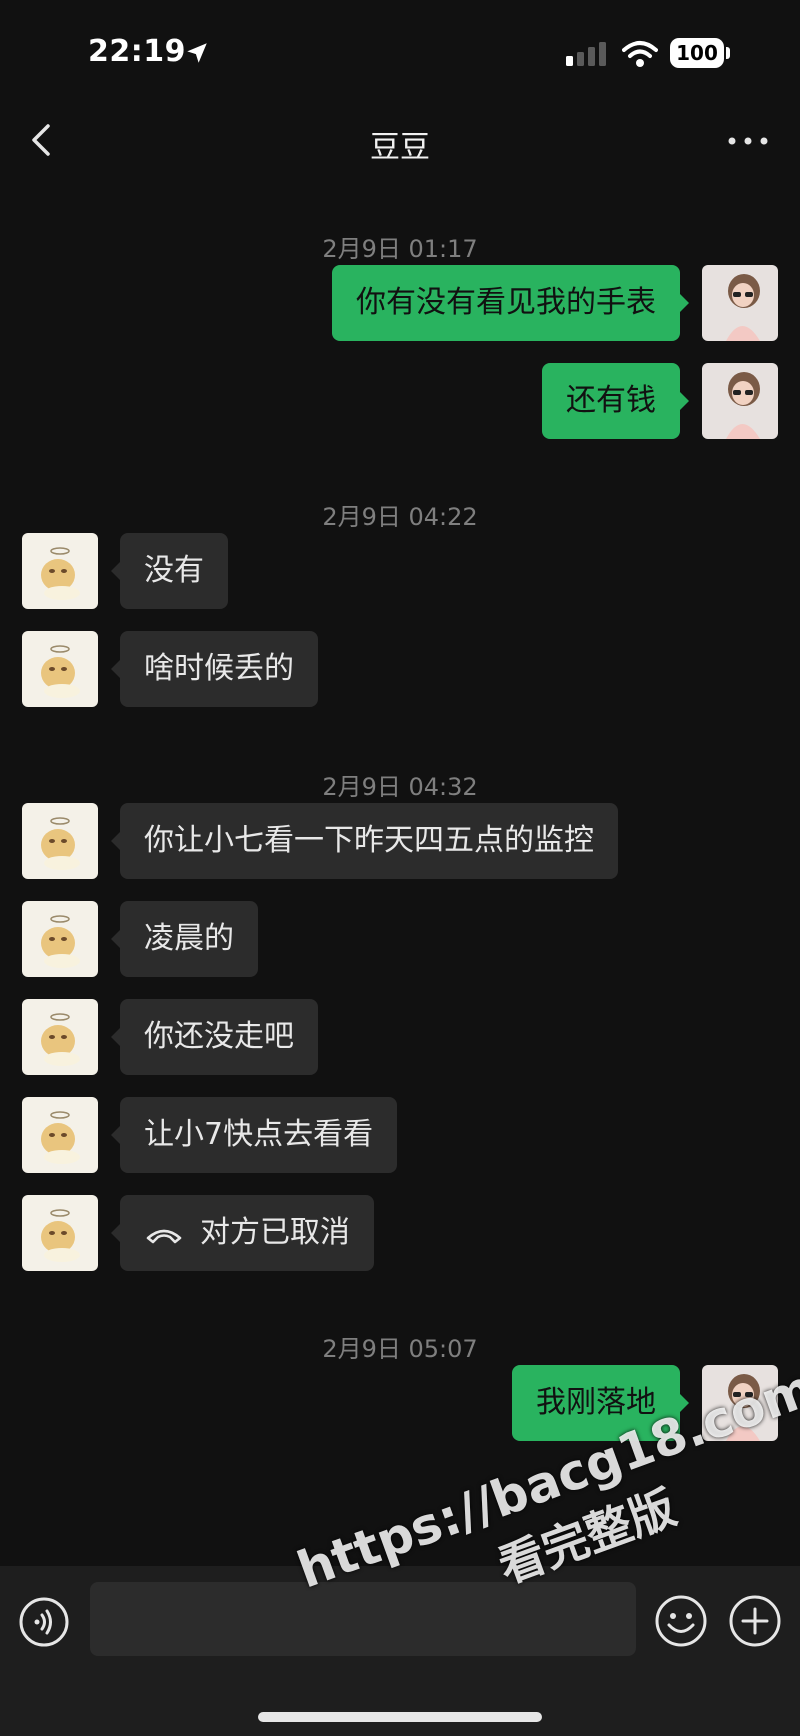  What do you see at coordinates (681, 1621) in the screenshot?
I see `emoji-icon` at bounding box center [681, 1621].